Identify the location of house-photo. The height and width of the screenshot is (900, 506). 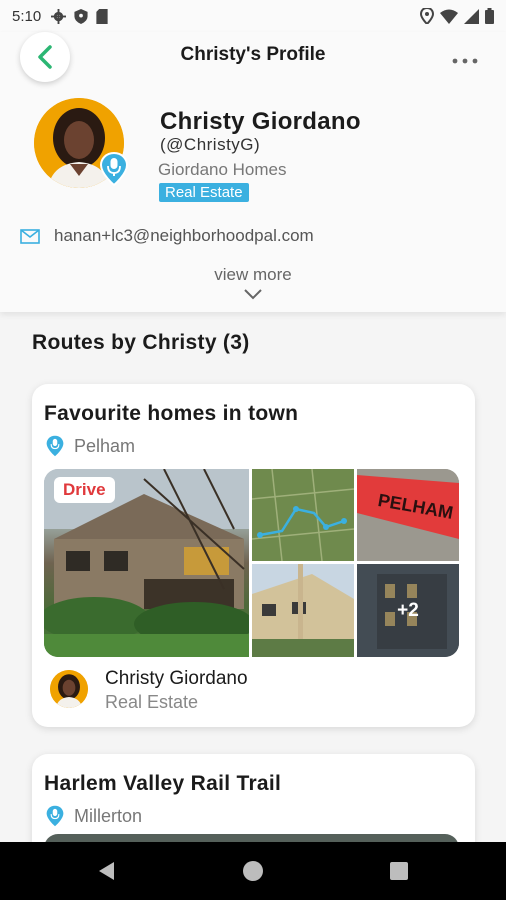
(303, 610).